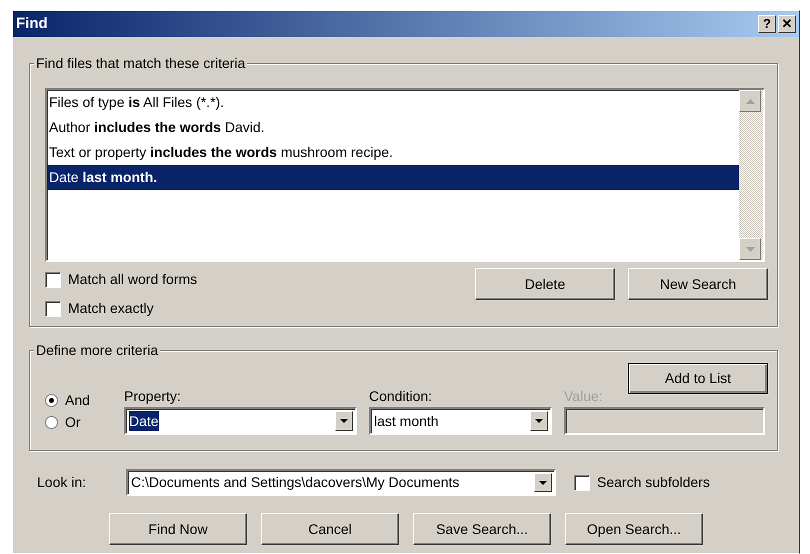 The width and height of the screenshot is (810, 554). What do you see at coordinates (133, 279) in the screenshot?
I see `checkbox-label: Match all word forms` at bounding box center [133, 279].